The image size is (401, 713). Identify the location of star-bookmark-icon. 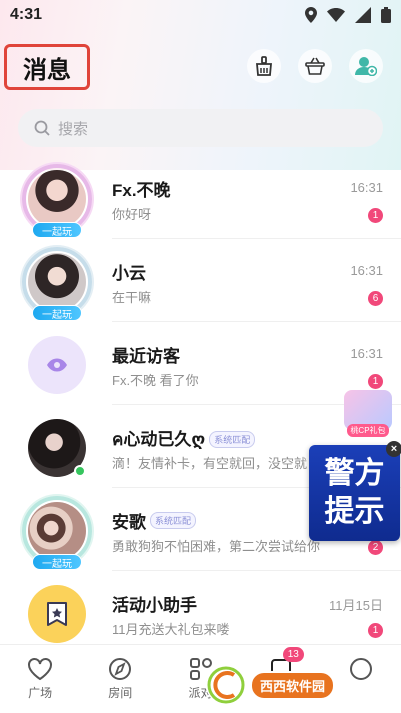
(57, 614).